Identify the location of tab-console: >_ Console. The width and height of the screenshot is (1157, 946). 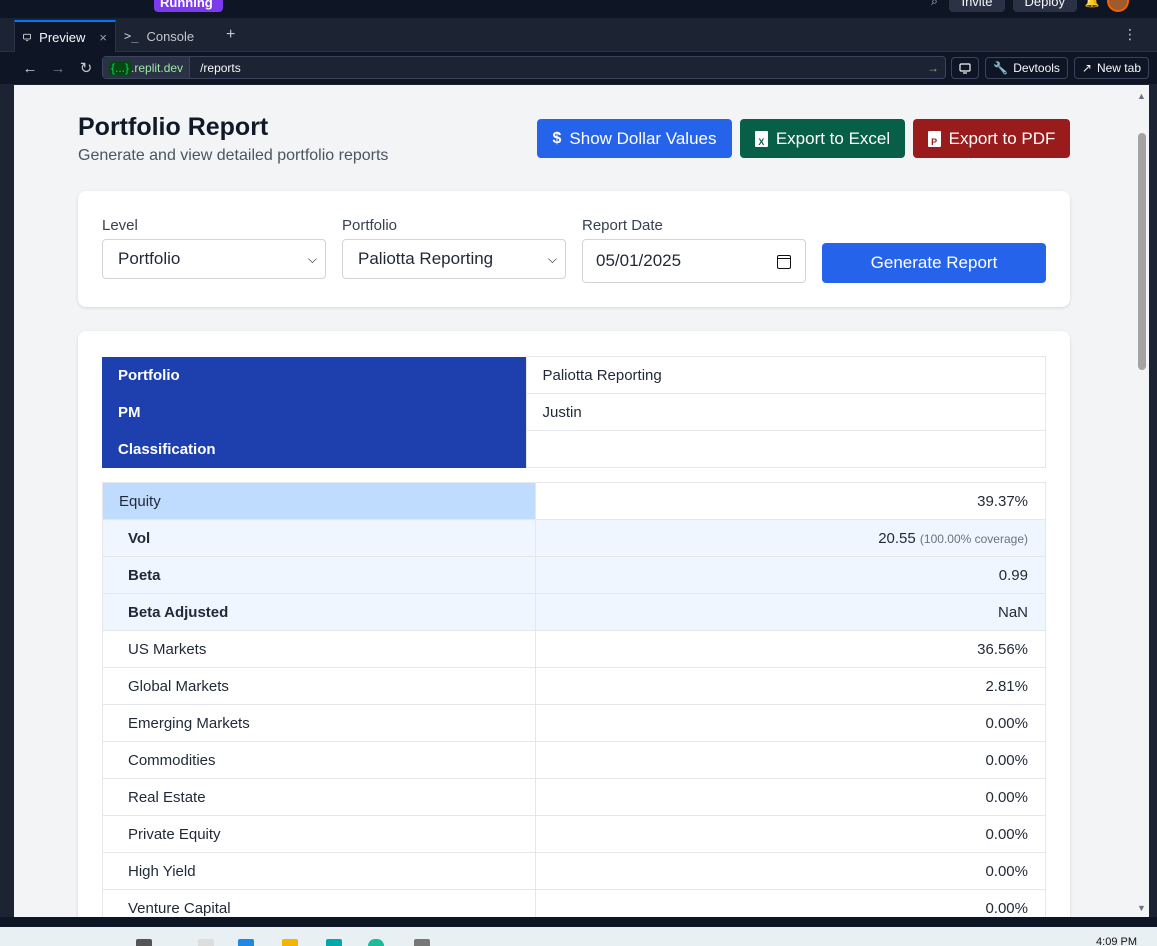
(166, 36).